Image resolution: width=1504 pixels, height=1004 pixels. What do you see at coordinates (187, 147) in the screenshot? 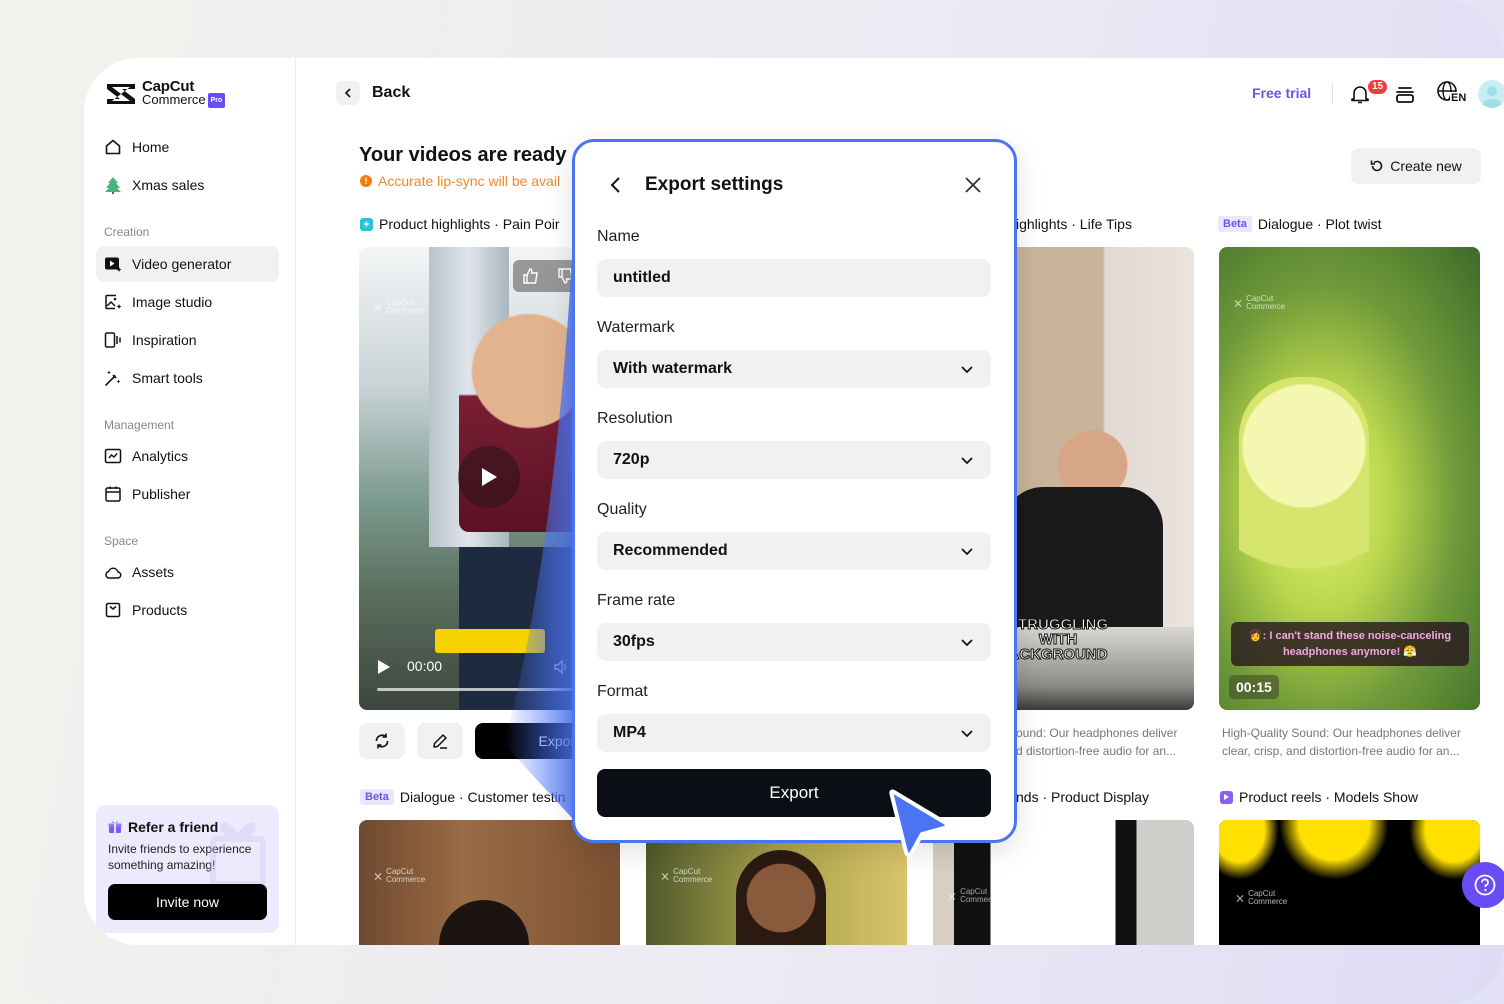
I see `sidebar-item-home: Home` at bounding box center [187, 147].